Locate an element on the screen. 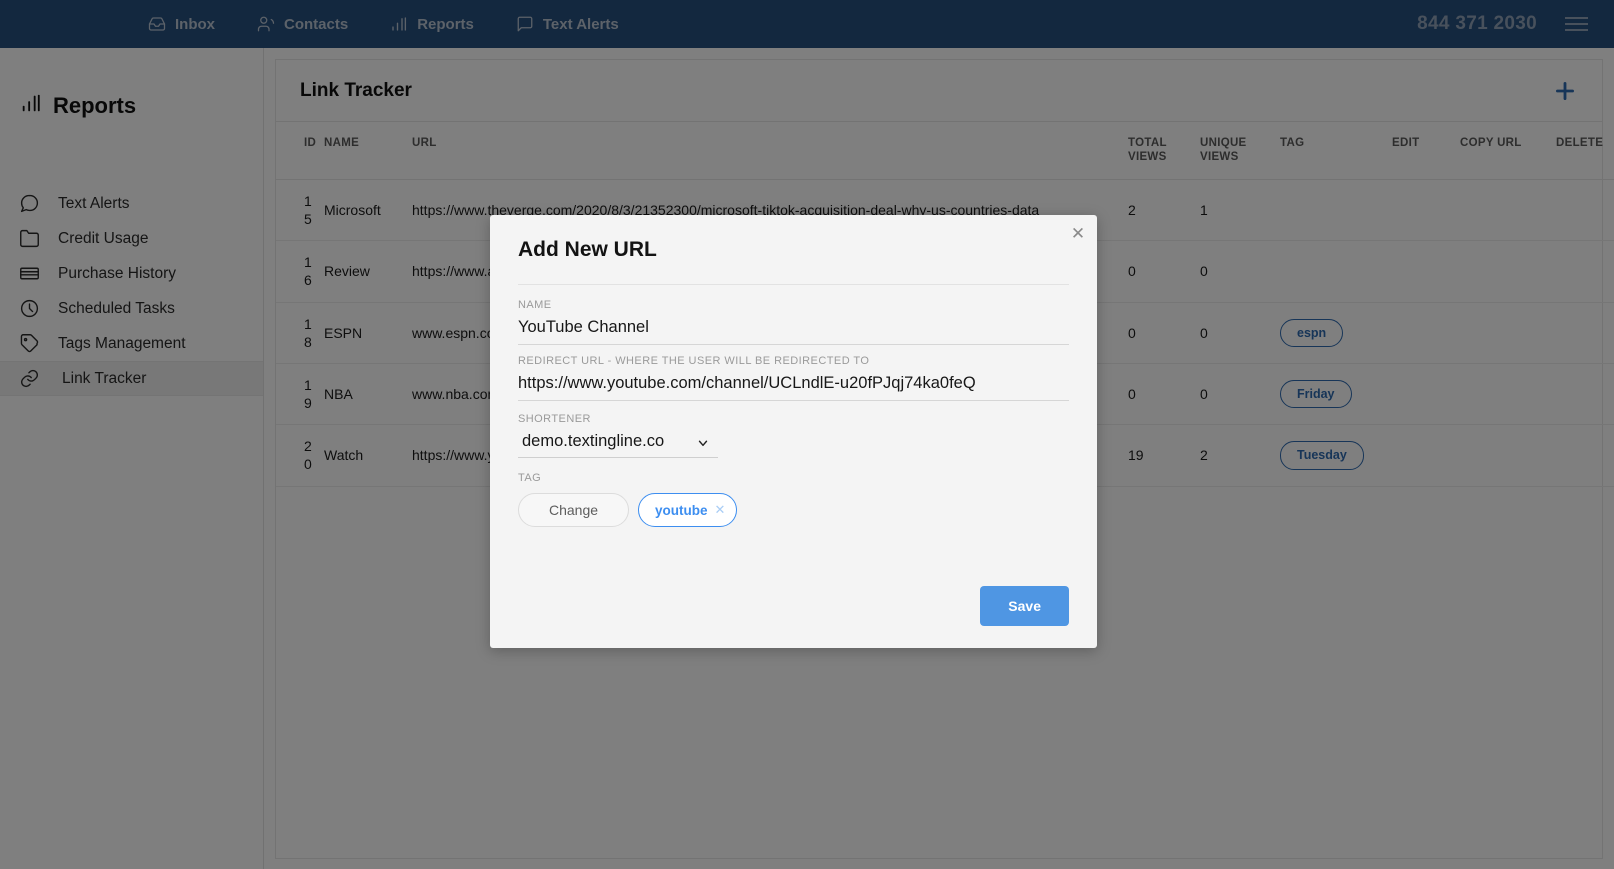  tag-change-button: Change is located at coordinates (574, 510).